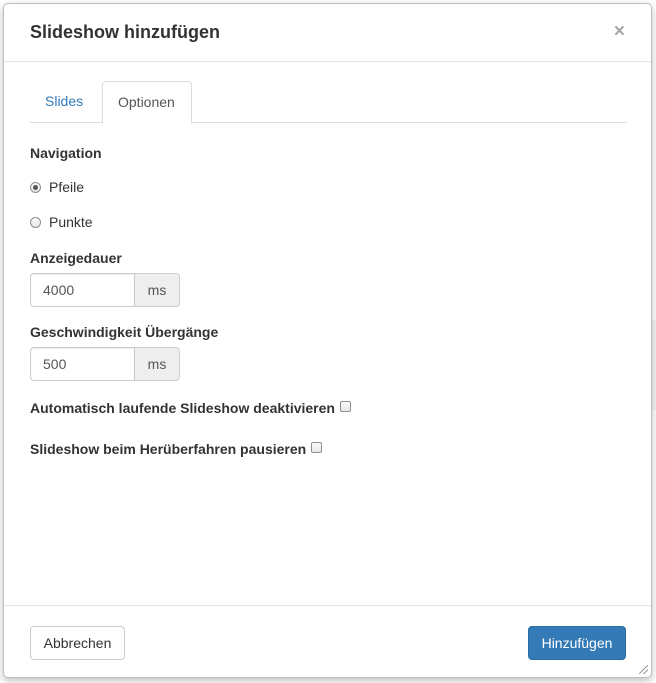 This screenshot has width=656, height=683. I want to click on transition-speed-unit-addon: ms, so click(157, 364).